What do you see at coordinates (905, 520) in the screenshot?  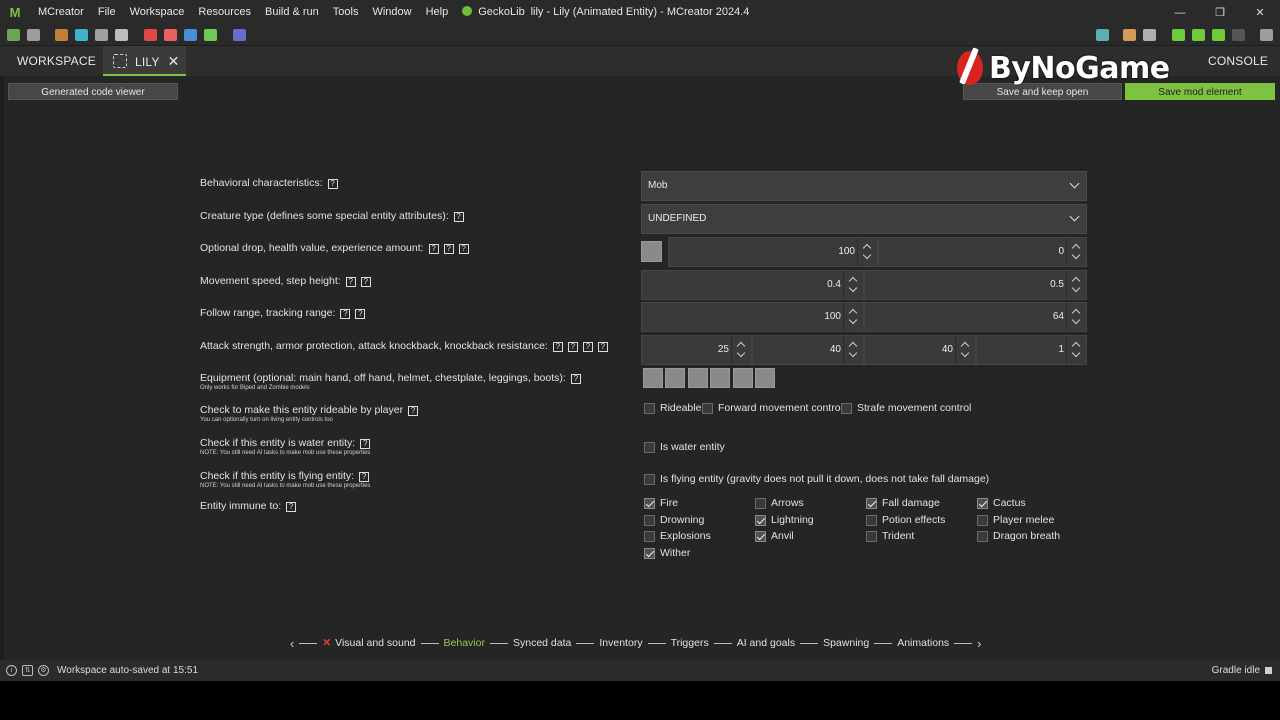 I see `immunity-checkbox: Potion effects` at bounding box center [905, 520].